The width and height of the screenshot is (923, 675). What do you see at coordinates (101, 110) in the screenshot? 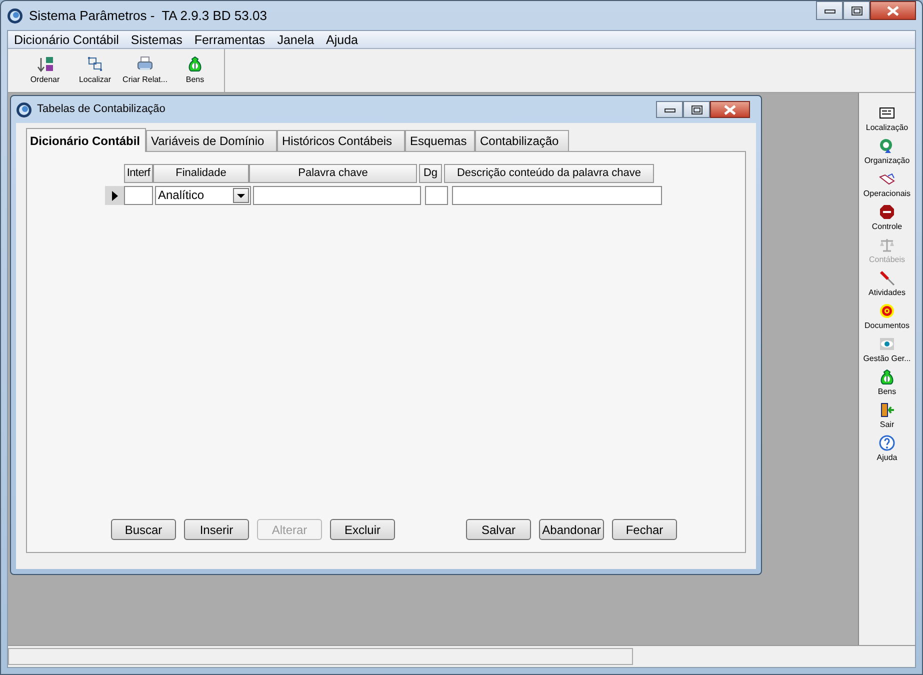
I see `window-title: Tabelas de Contabilização` at bounding box center [101, 110].